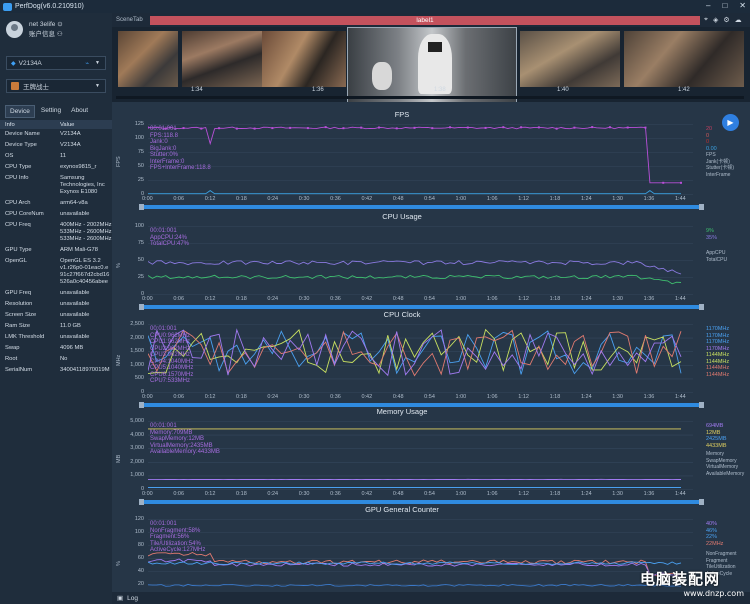 The image size is (750, 604). I want to click on chart-annotation: Jank:0, so click(159, 142).